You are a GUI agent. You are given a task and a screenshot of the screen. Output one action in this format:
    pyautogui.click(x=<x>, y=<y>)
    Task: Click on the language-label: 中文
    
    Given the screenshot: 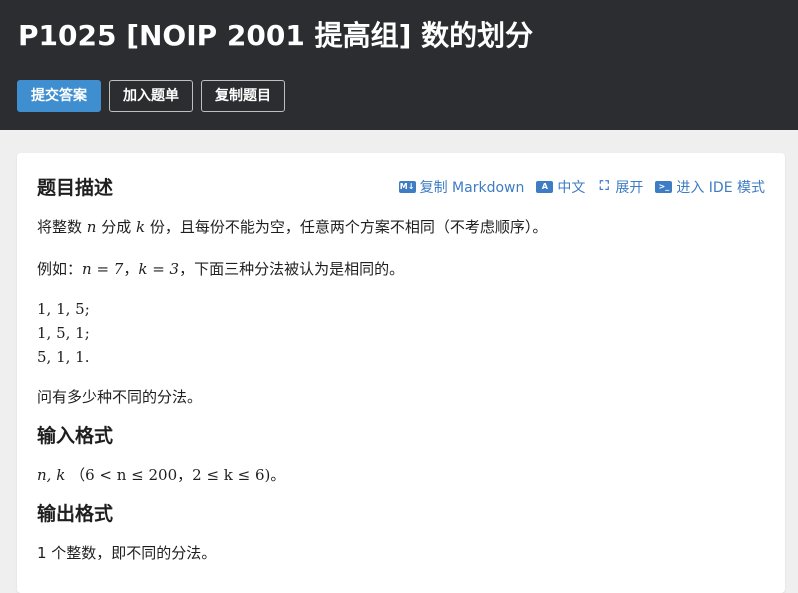 What is the action you would take?
    pyautogui.click(x=571, y=188)
    